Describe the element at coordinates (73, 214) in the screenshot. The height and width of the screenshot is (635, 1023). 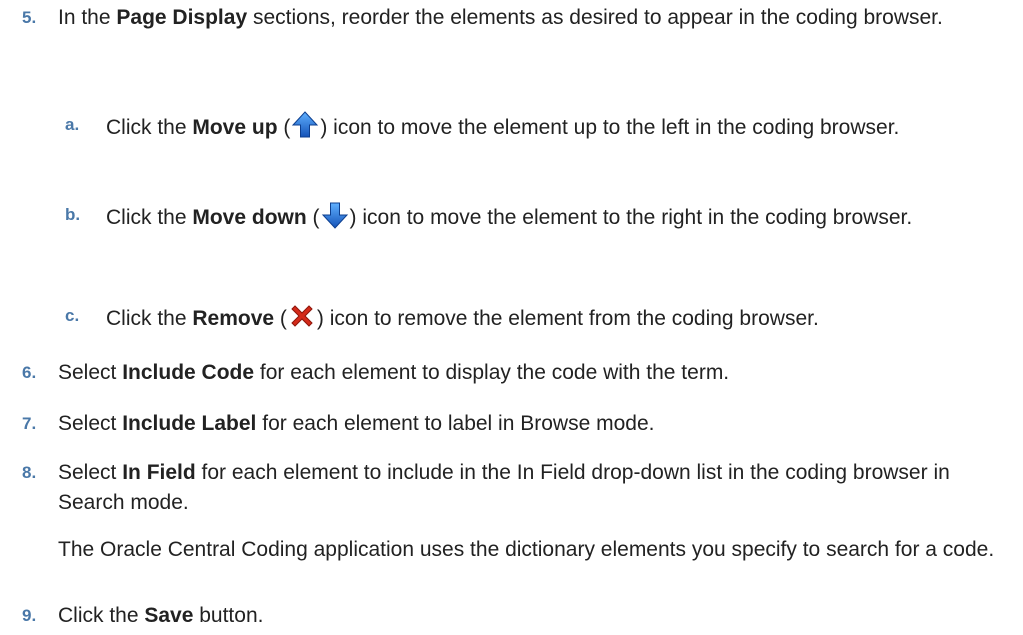
I see `step-letter: b.` at that location.